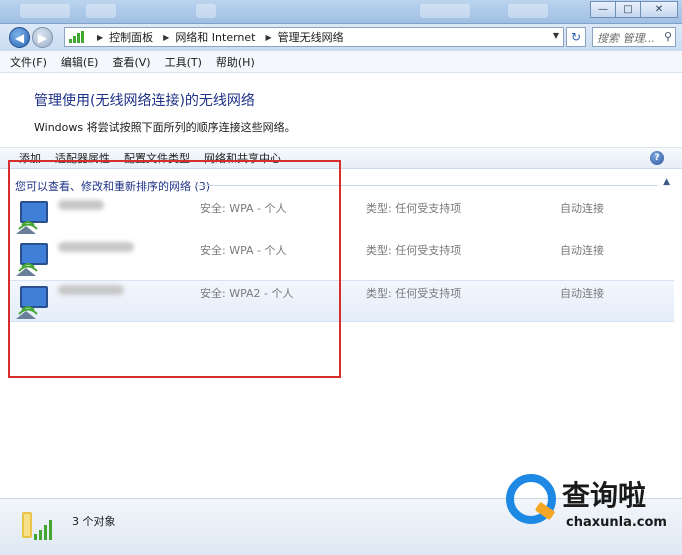  What do you see at coordinates (657, 158) in the screenshot?
I see `help-icon: ?` at bounding box center [657, 158].